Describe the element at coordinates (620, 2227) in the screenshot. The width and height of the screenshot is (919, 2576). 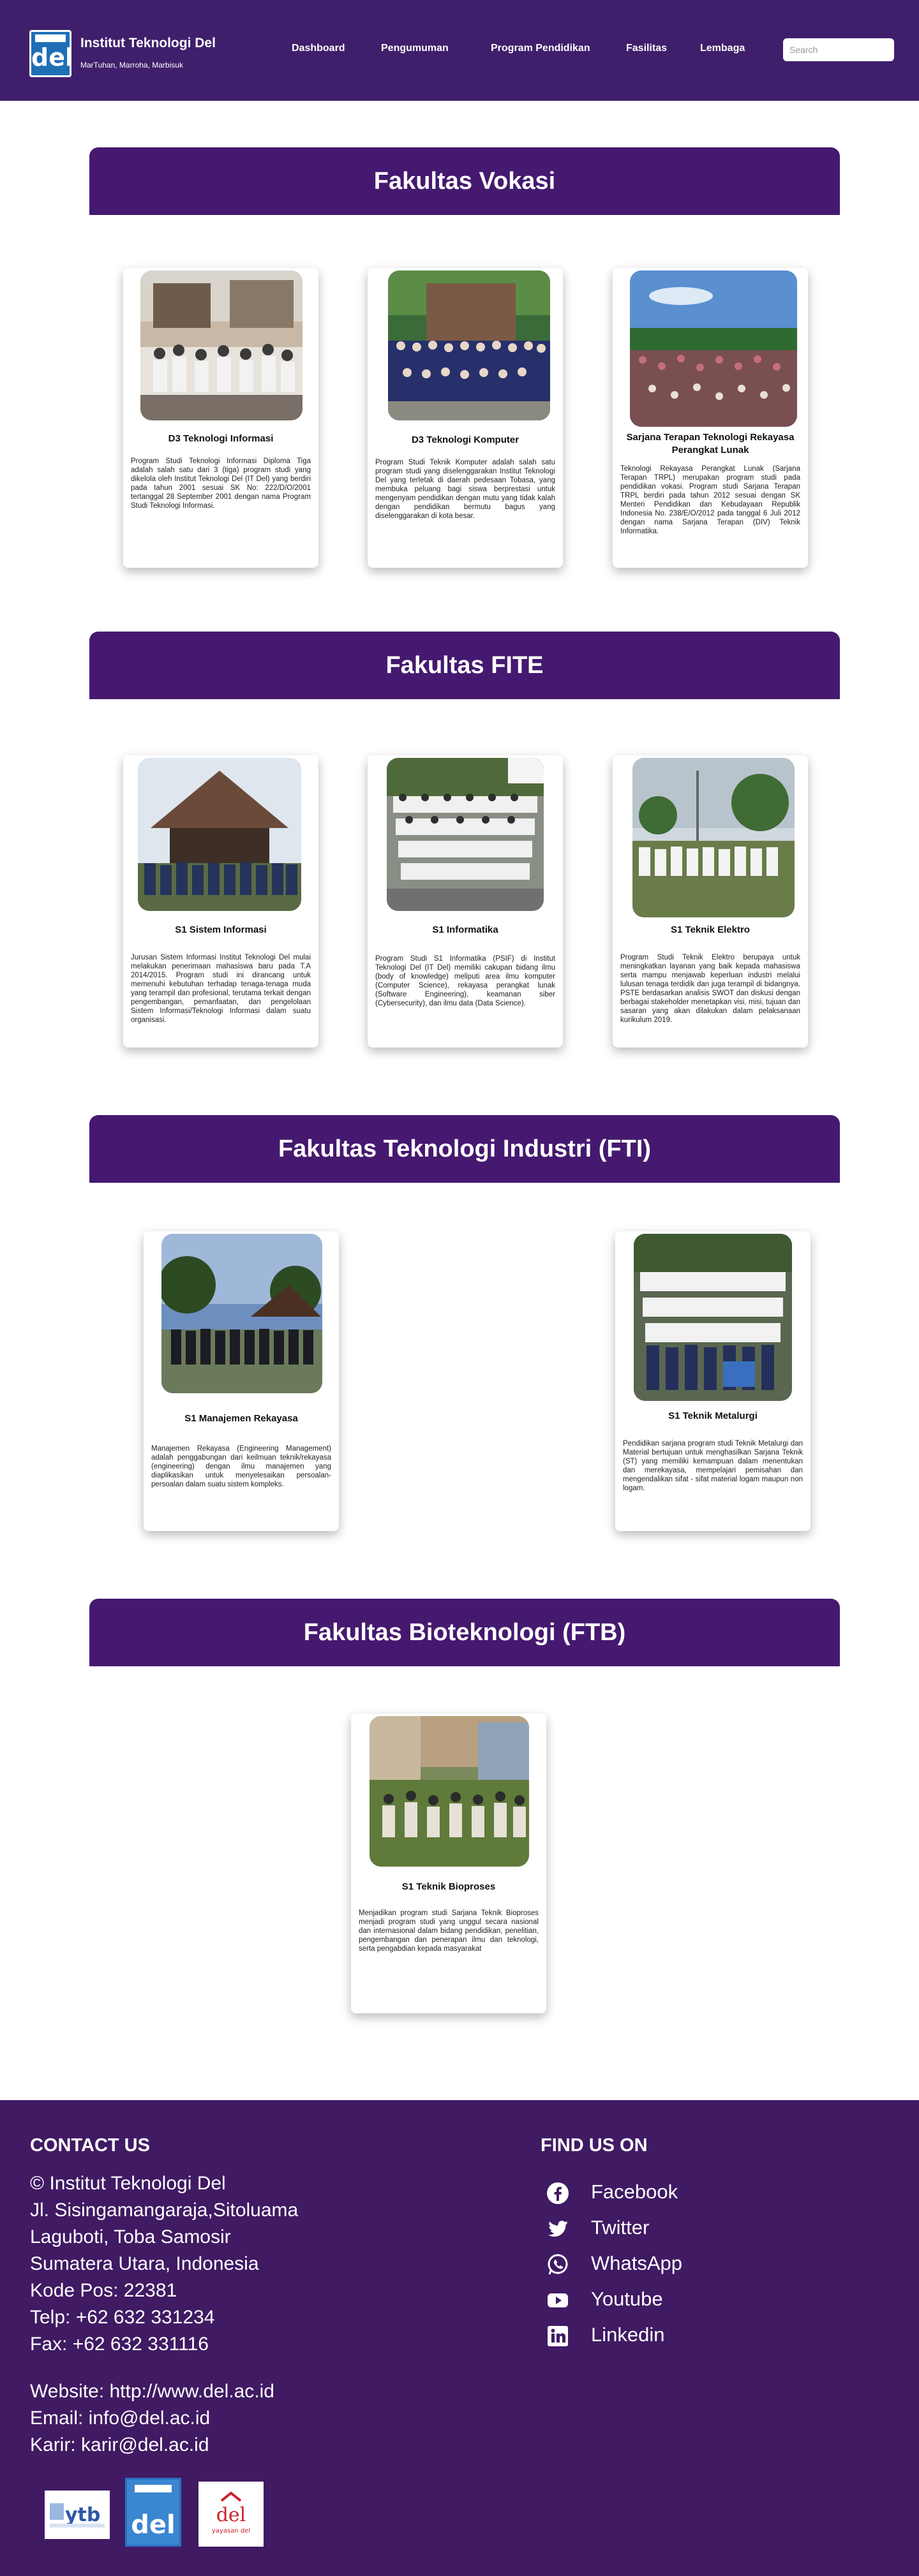
I see `social-label: Twitter` at that location.